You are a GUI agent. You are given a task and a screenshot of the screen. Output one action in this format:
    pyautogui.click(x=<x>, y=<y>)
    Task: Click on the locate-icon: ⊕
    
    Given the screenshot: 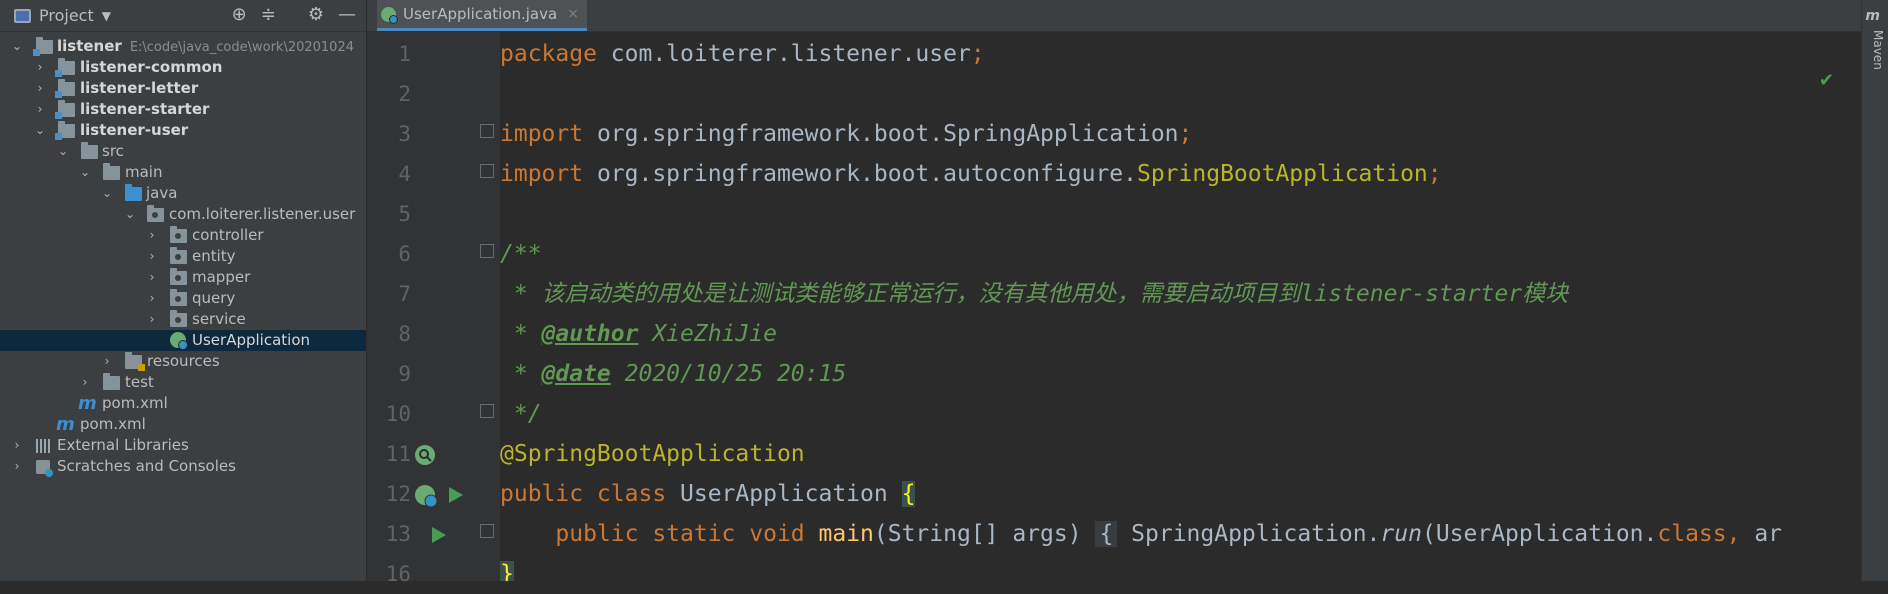 What is the action you would take?
    pyautogui.click(x=239, y=14)
    